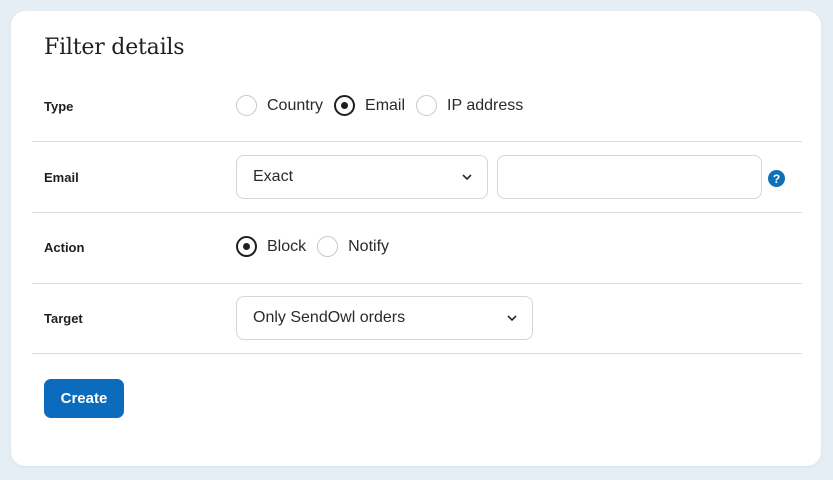 This screenshot has height=480, width=833. What do you see at coordinates (287, 246) in the screenshot?
I see `radio-label: Block` at bounding box center [287, 246].